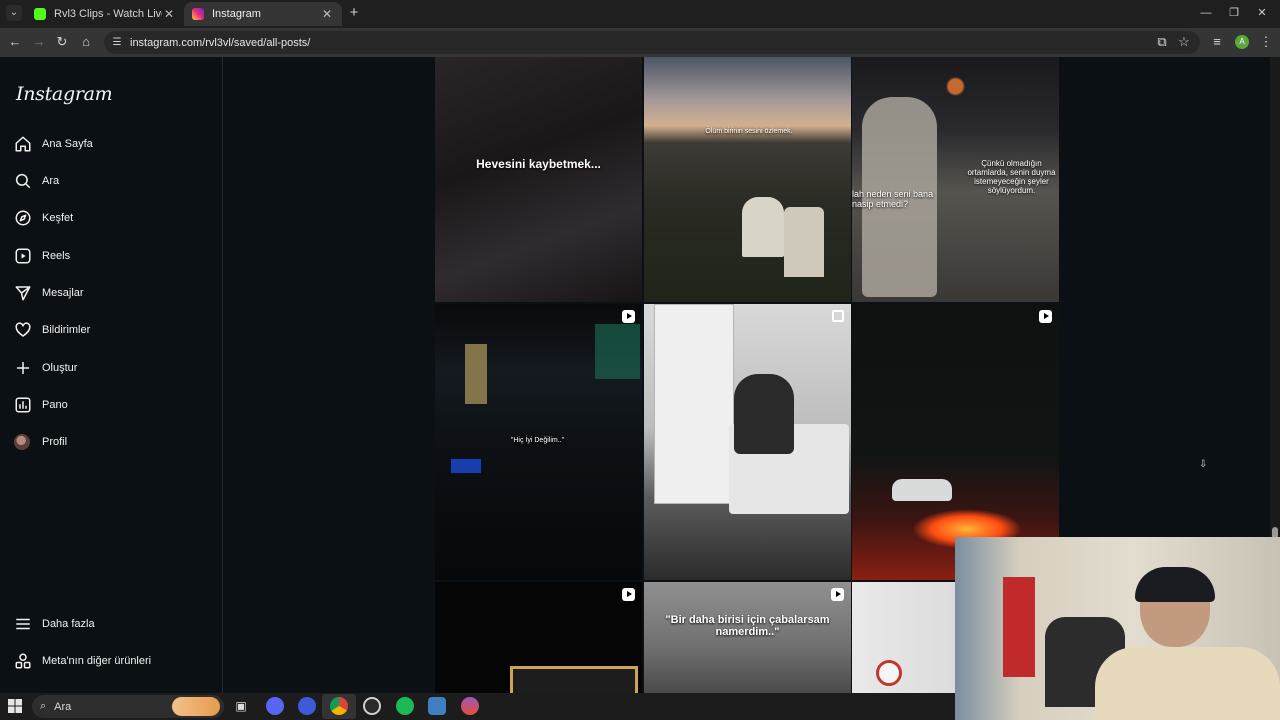 The image size is (1280, 720). Describe the element at coordinates (763, 227) in the screenshot. I see `gravestone-image` at that location.